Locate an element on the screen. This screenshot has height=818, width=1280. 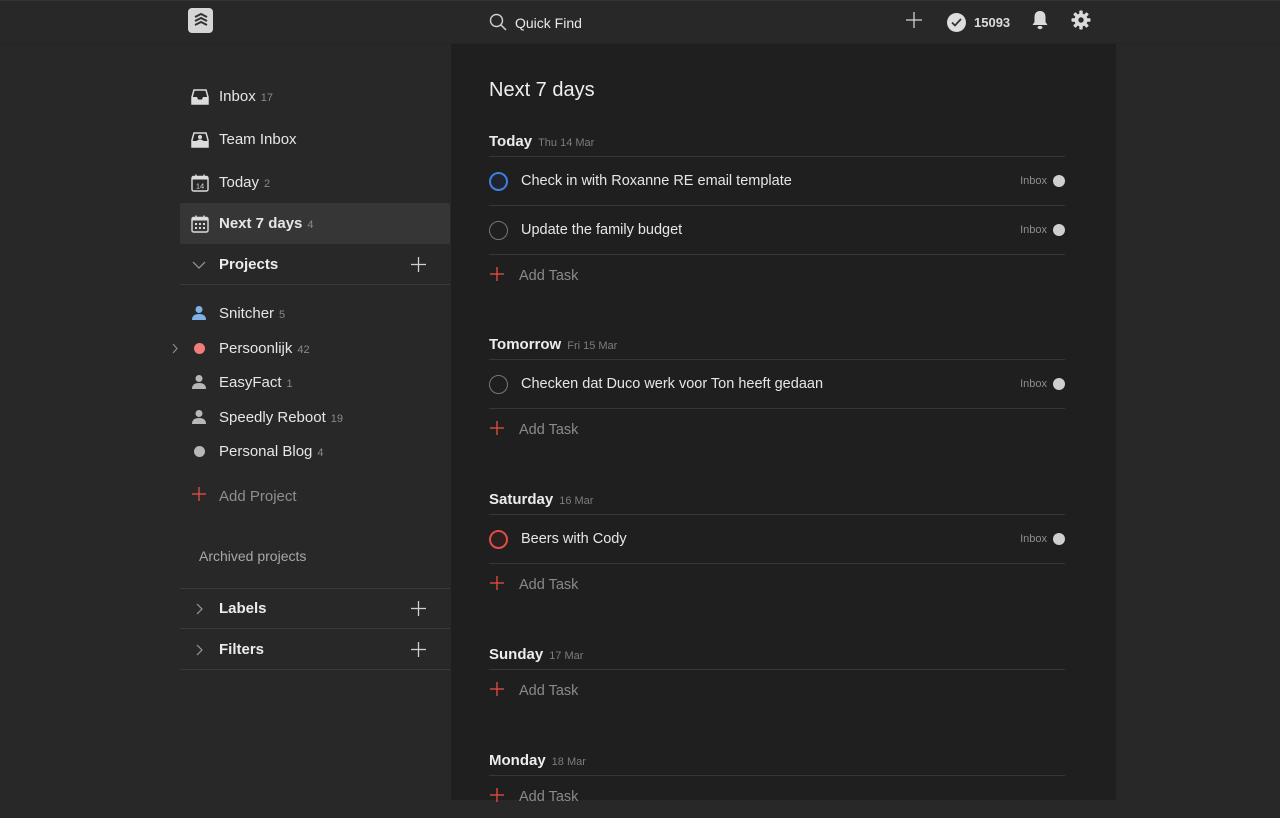
labels-header-label: Labels is located at coordinates (313, 608).